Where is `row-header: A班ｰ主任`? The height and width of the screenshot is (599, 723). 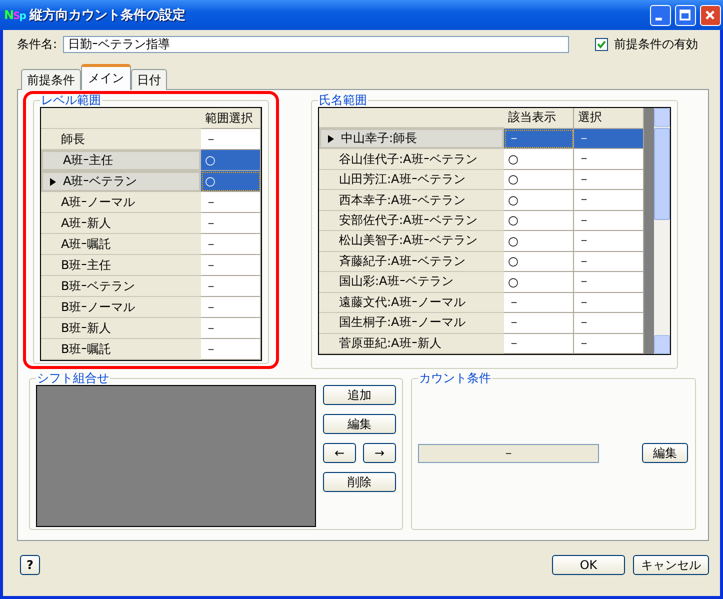
row-header: A班ｰ主任 is located at coordinates (121, 160).